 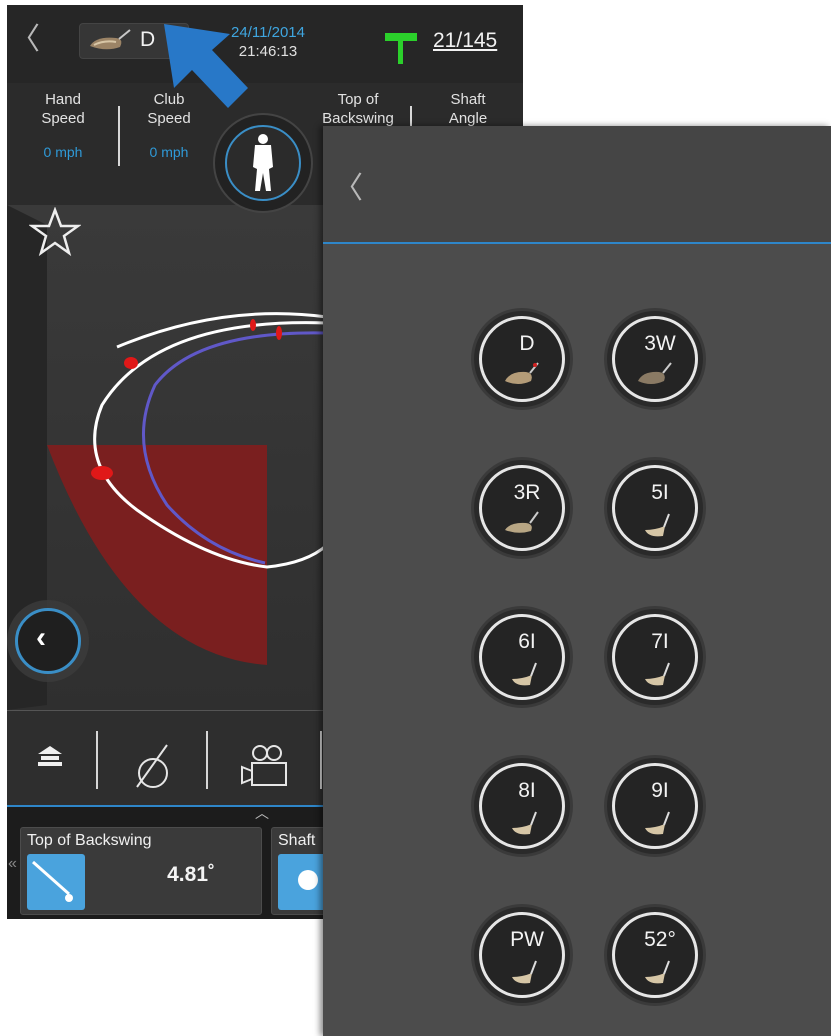 What do you see at coordinates (527, 343) in the screenshot?
I see `club-label: D` at bounding box center [527, 343].